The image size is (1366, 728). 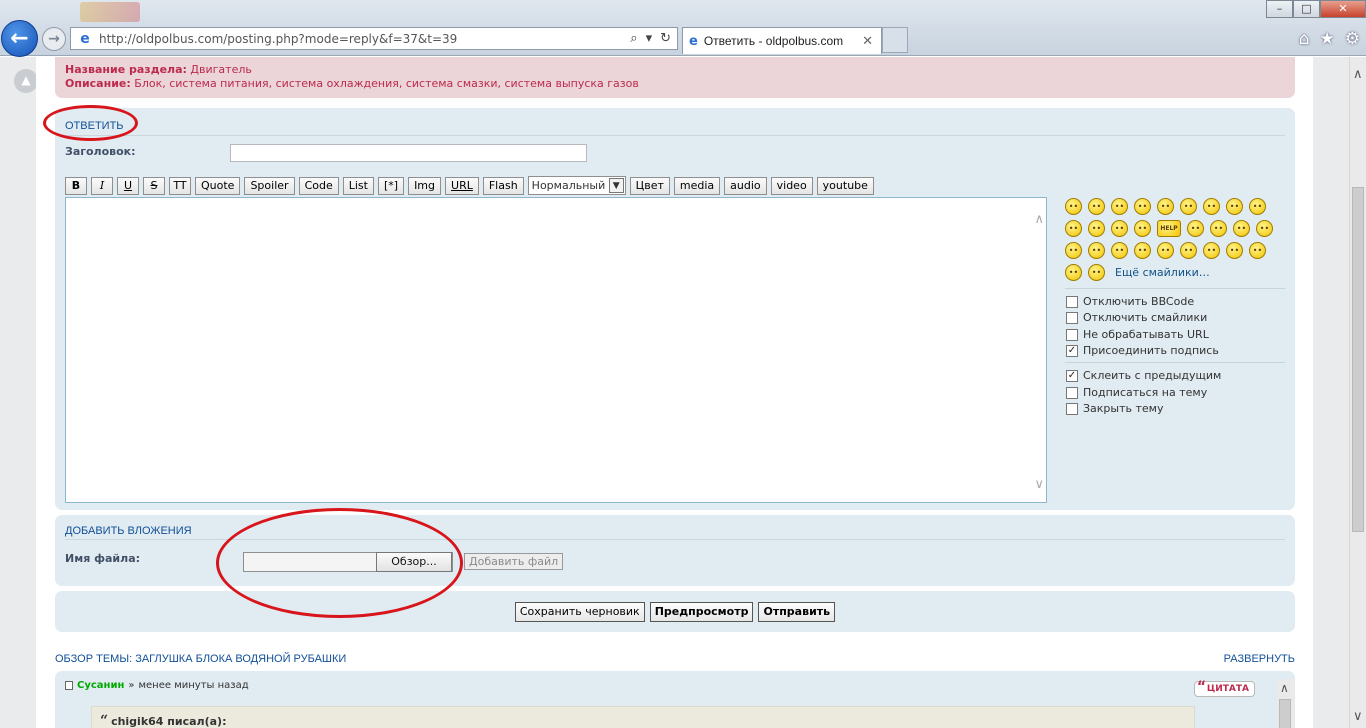 What do you see at coordinates (1343, 9) in the screenshot?
I see `close-window-button: ✕` at bounding box center [1343, 9].